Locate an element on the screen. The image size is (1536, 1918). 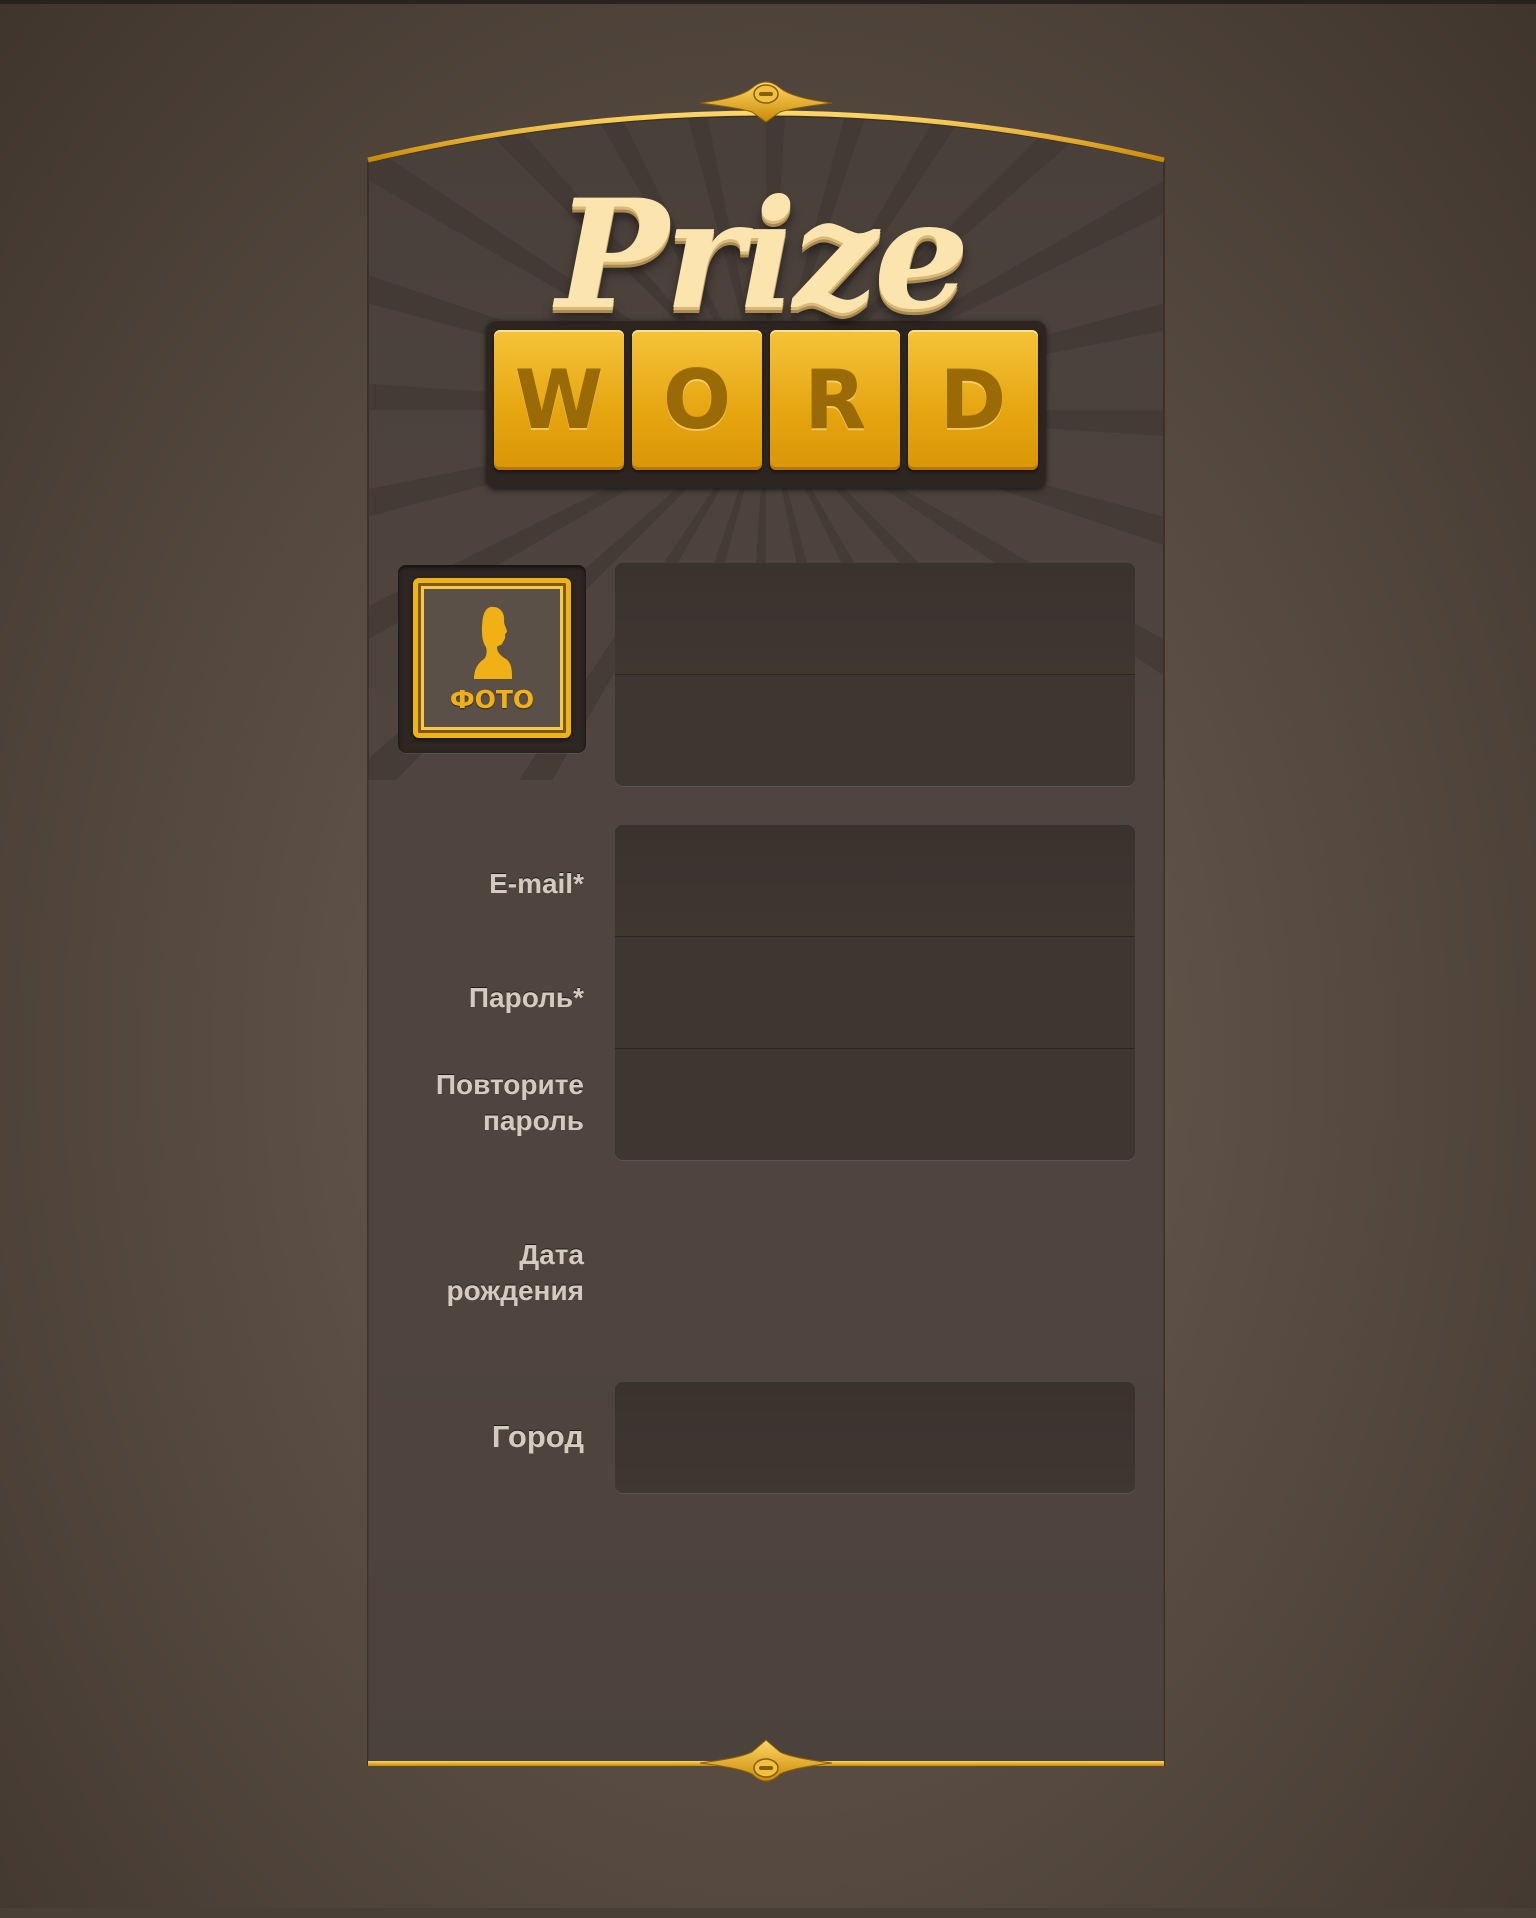
password-label: Пароль* is located at coordinates (526, 997).